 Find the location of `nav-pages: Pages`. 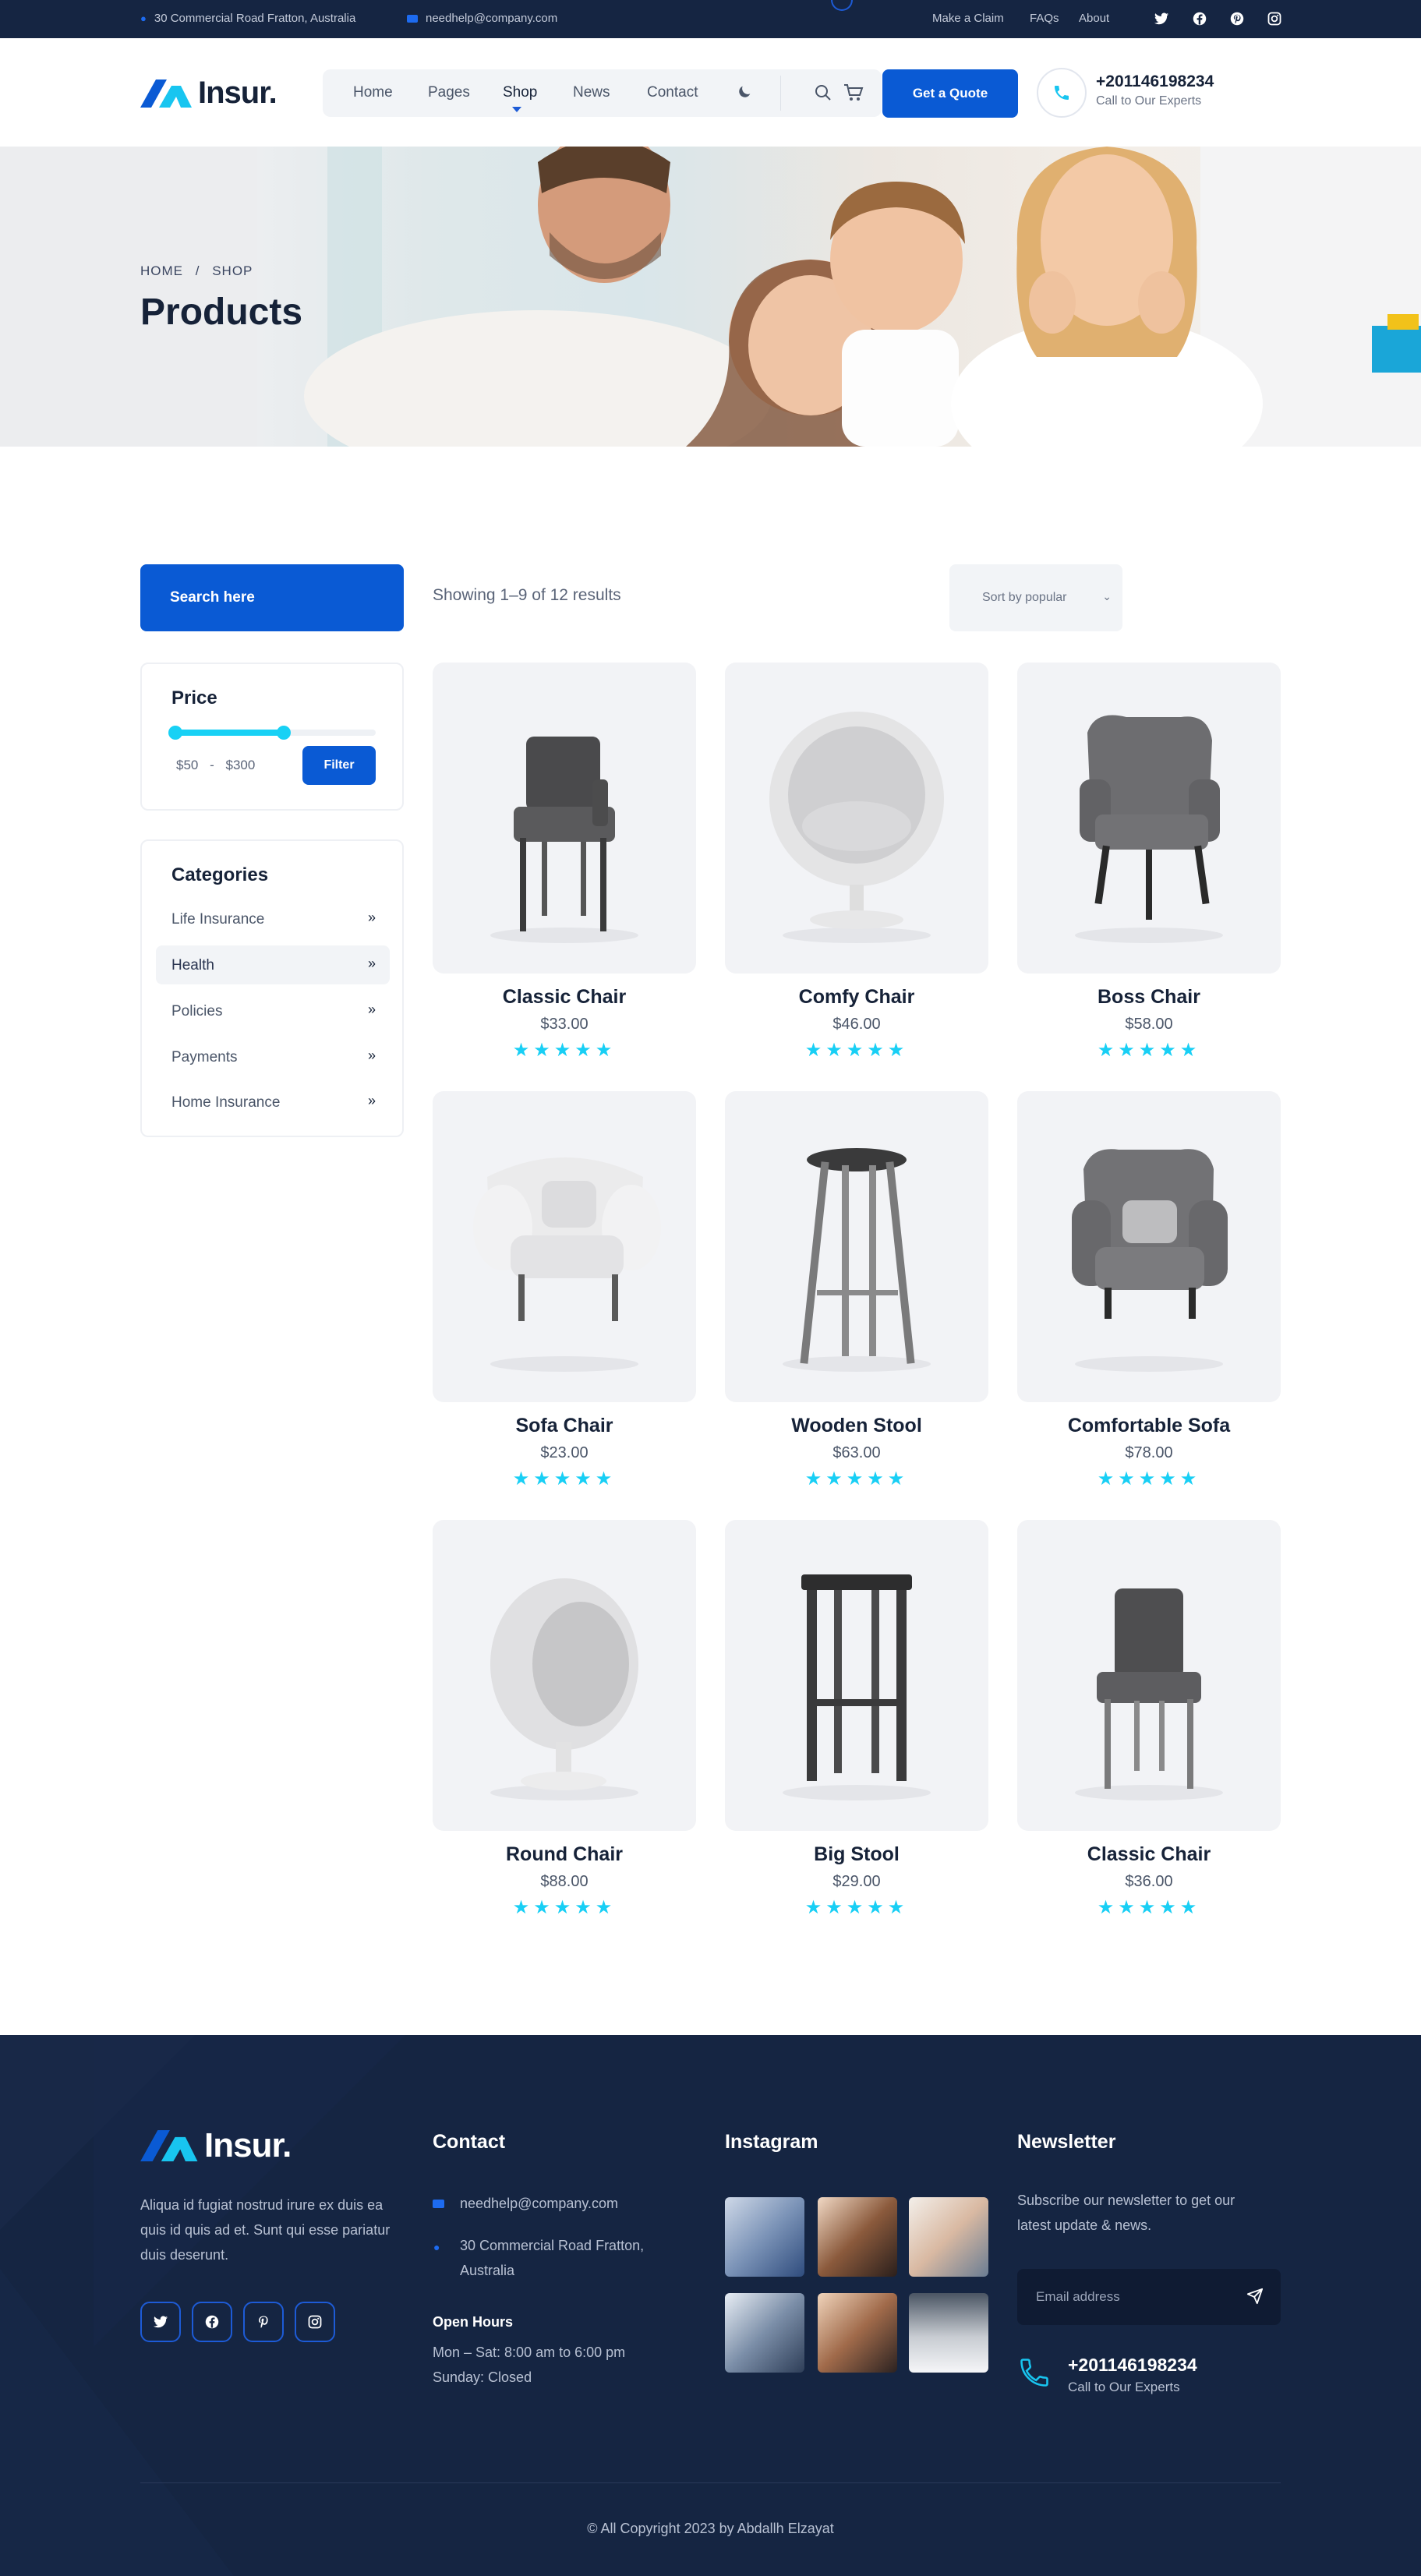

nav-pages: Pages is located at coordinates (449, 92).